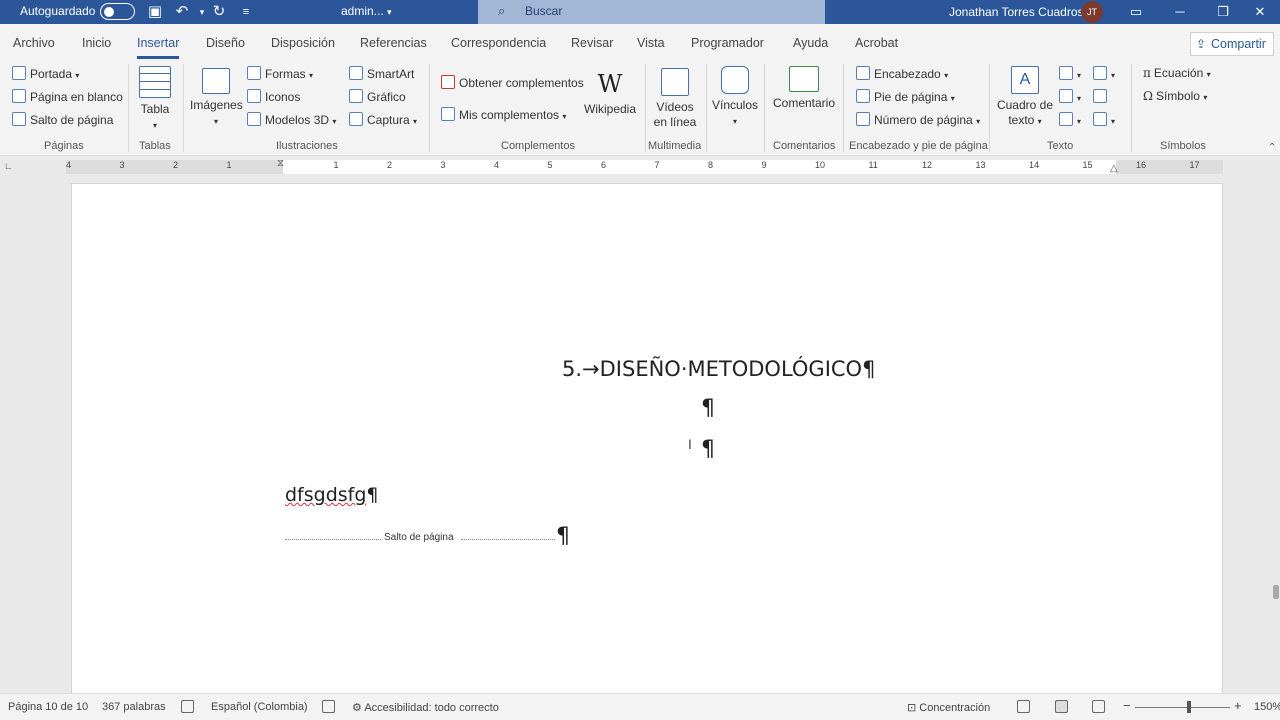 This screenshot has width=1280, height=720. Describe the element at coordinates (1025, 80) in the screenshot. I see `text-box-icon: A` at that location.